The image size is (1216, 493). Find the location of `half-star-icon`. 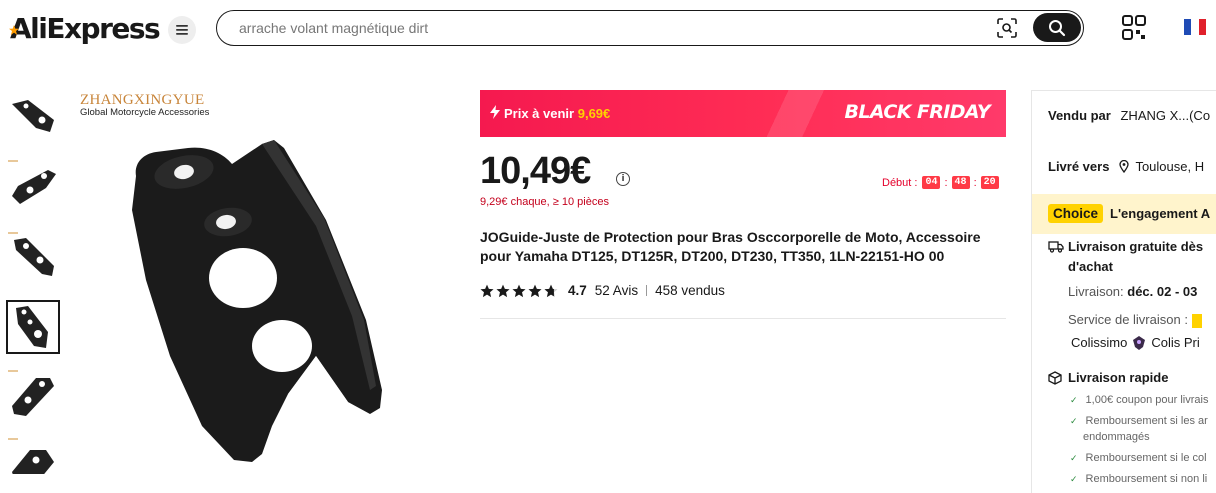

half-star-icon is located at coordinates (551, 290).